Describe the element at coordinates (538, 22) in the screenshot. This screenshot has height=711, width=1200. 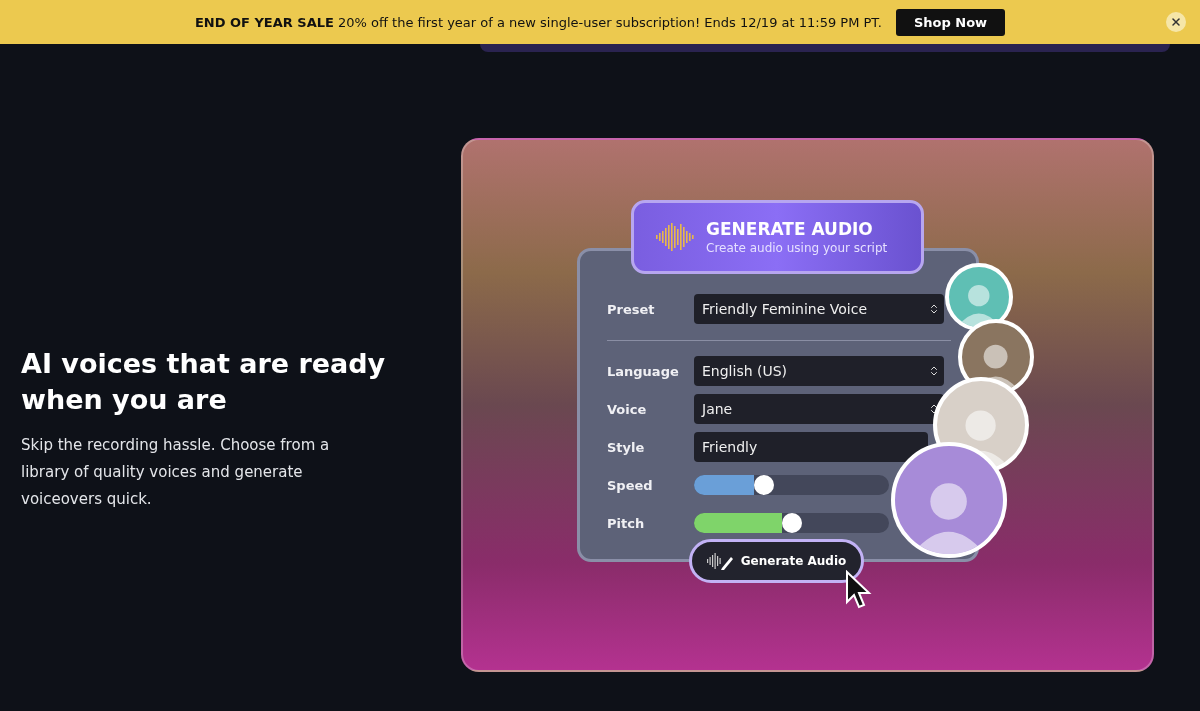
I see `banner-text: END OF YEAR SALE 20% off the first year of a new single-user subscription! Ends 12/19 at 11:59 PM PT.` at that location.